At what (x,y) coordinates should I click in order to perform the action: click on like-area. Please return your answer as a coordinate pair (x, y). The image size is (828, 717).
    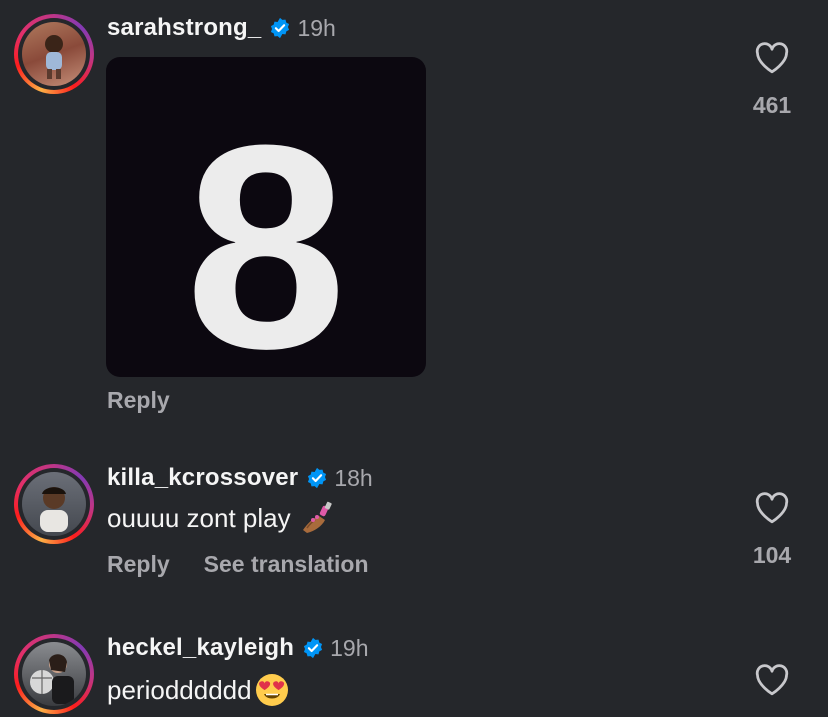
    Looking at the image, I should click on (772, 680).